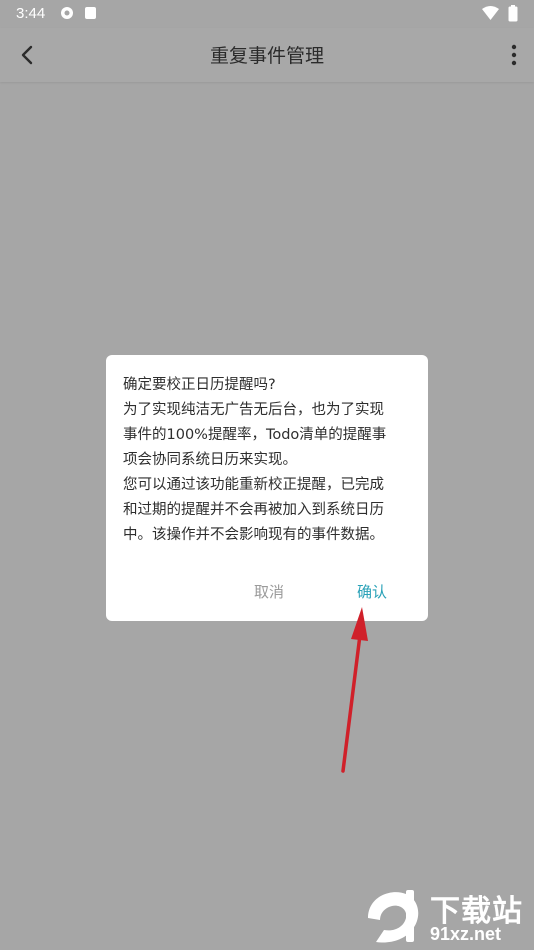 The image size is (534, 950). What do you see at coordinates (514, 55) in the screenshot?
I see `more-options-icon` at bounding box center [514, 55].